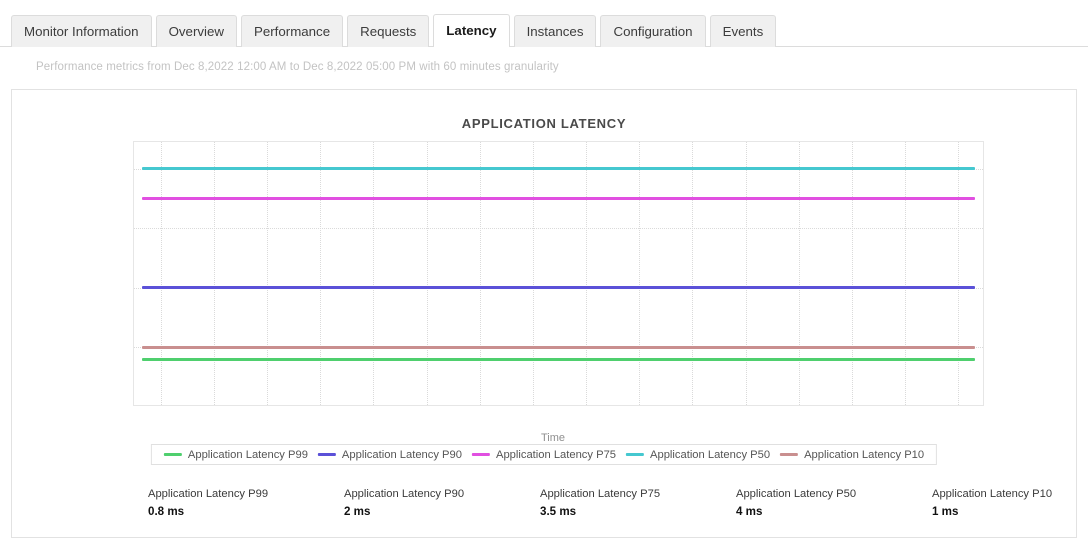 Image resolution: width=1088 pixels, height=549 pixels. Describe the element at coordinates (558, 359) in the screenshot. I see `series-line-p99` at that location.